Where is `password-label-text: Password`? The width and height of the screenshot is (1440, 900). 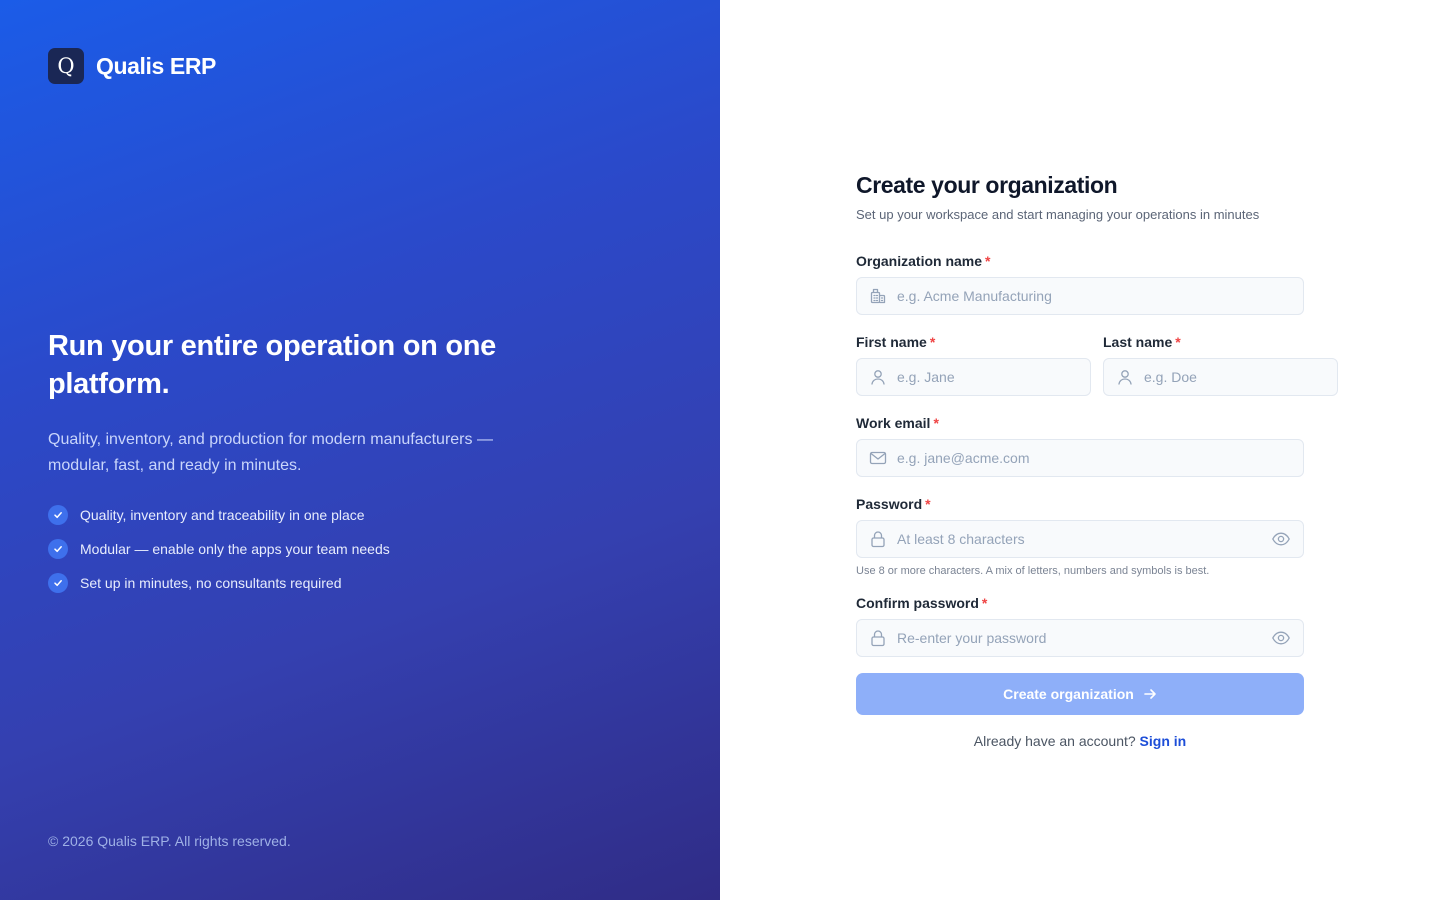 password-label-text: Password is located at coordinates (889, 504).